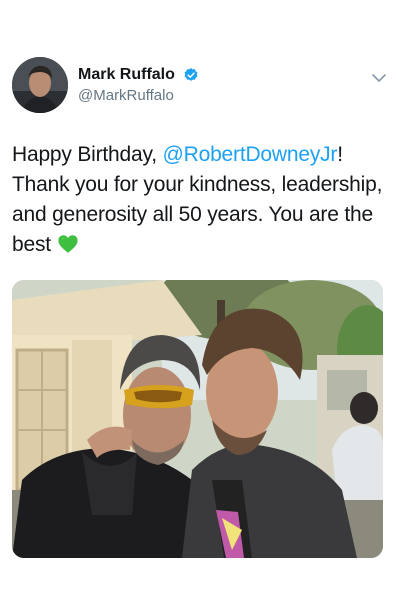 This screenshot has height=600, width=400. Describe the element at coordinates (191, 75) in the screenshot. I see `verified-badge-icon` at that location.